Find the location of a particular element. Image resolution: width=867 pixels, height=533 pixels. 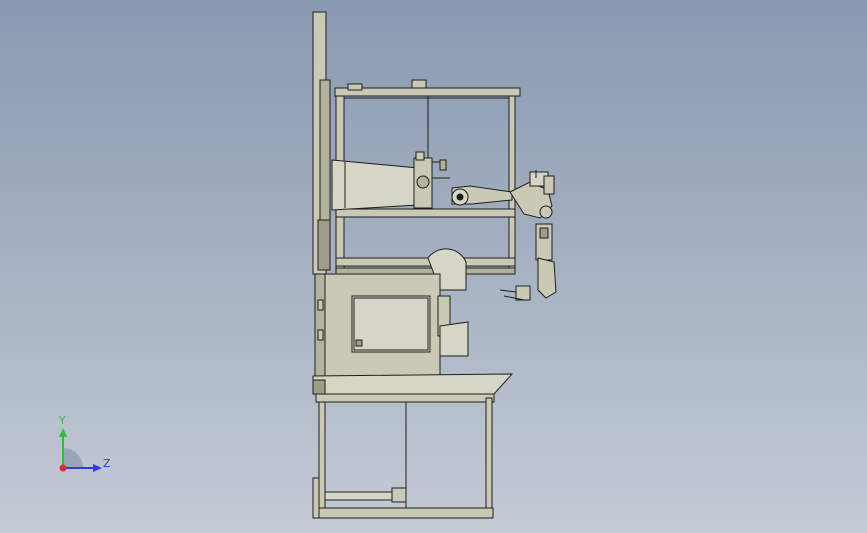

cabinet-side-strip is located at coordinates (320, 325).